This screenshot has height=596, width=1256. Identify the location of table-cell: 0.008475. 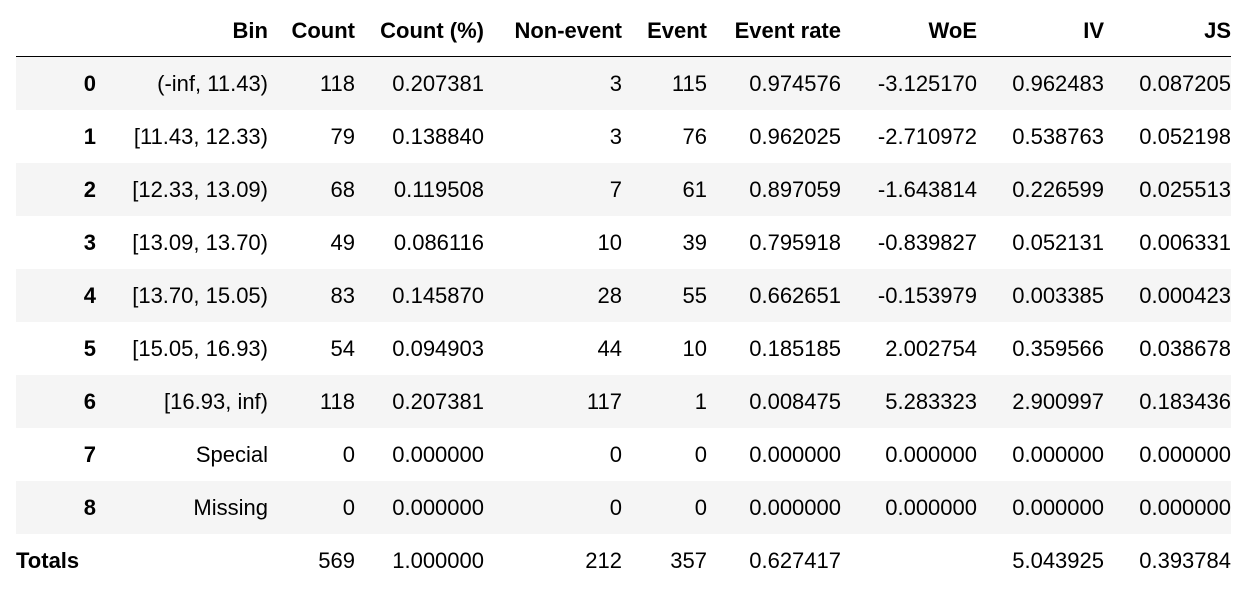
(774, 401).